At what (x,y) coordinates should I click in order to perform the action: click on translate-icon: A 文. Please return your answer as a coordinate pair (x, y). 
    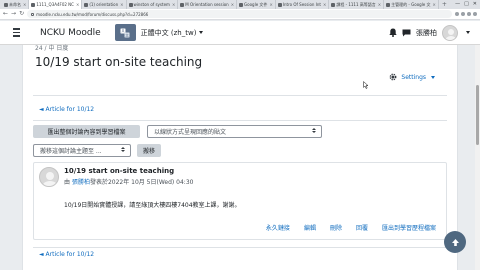
    Looking at the image, I should click on (125, 32).